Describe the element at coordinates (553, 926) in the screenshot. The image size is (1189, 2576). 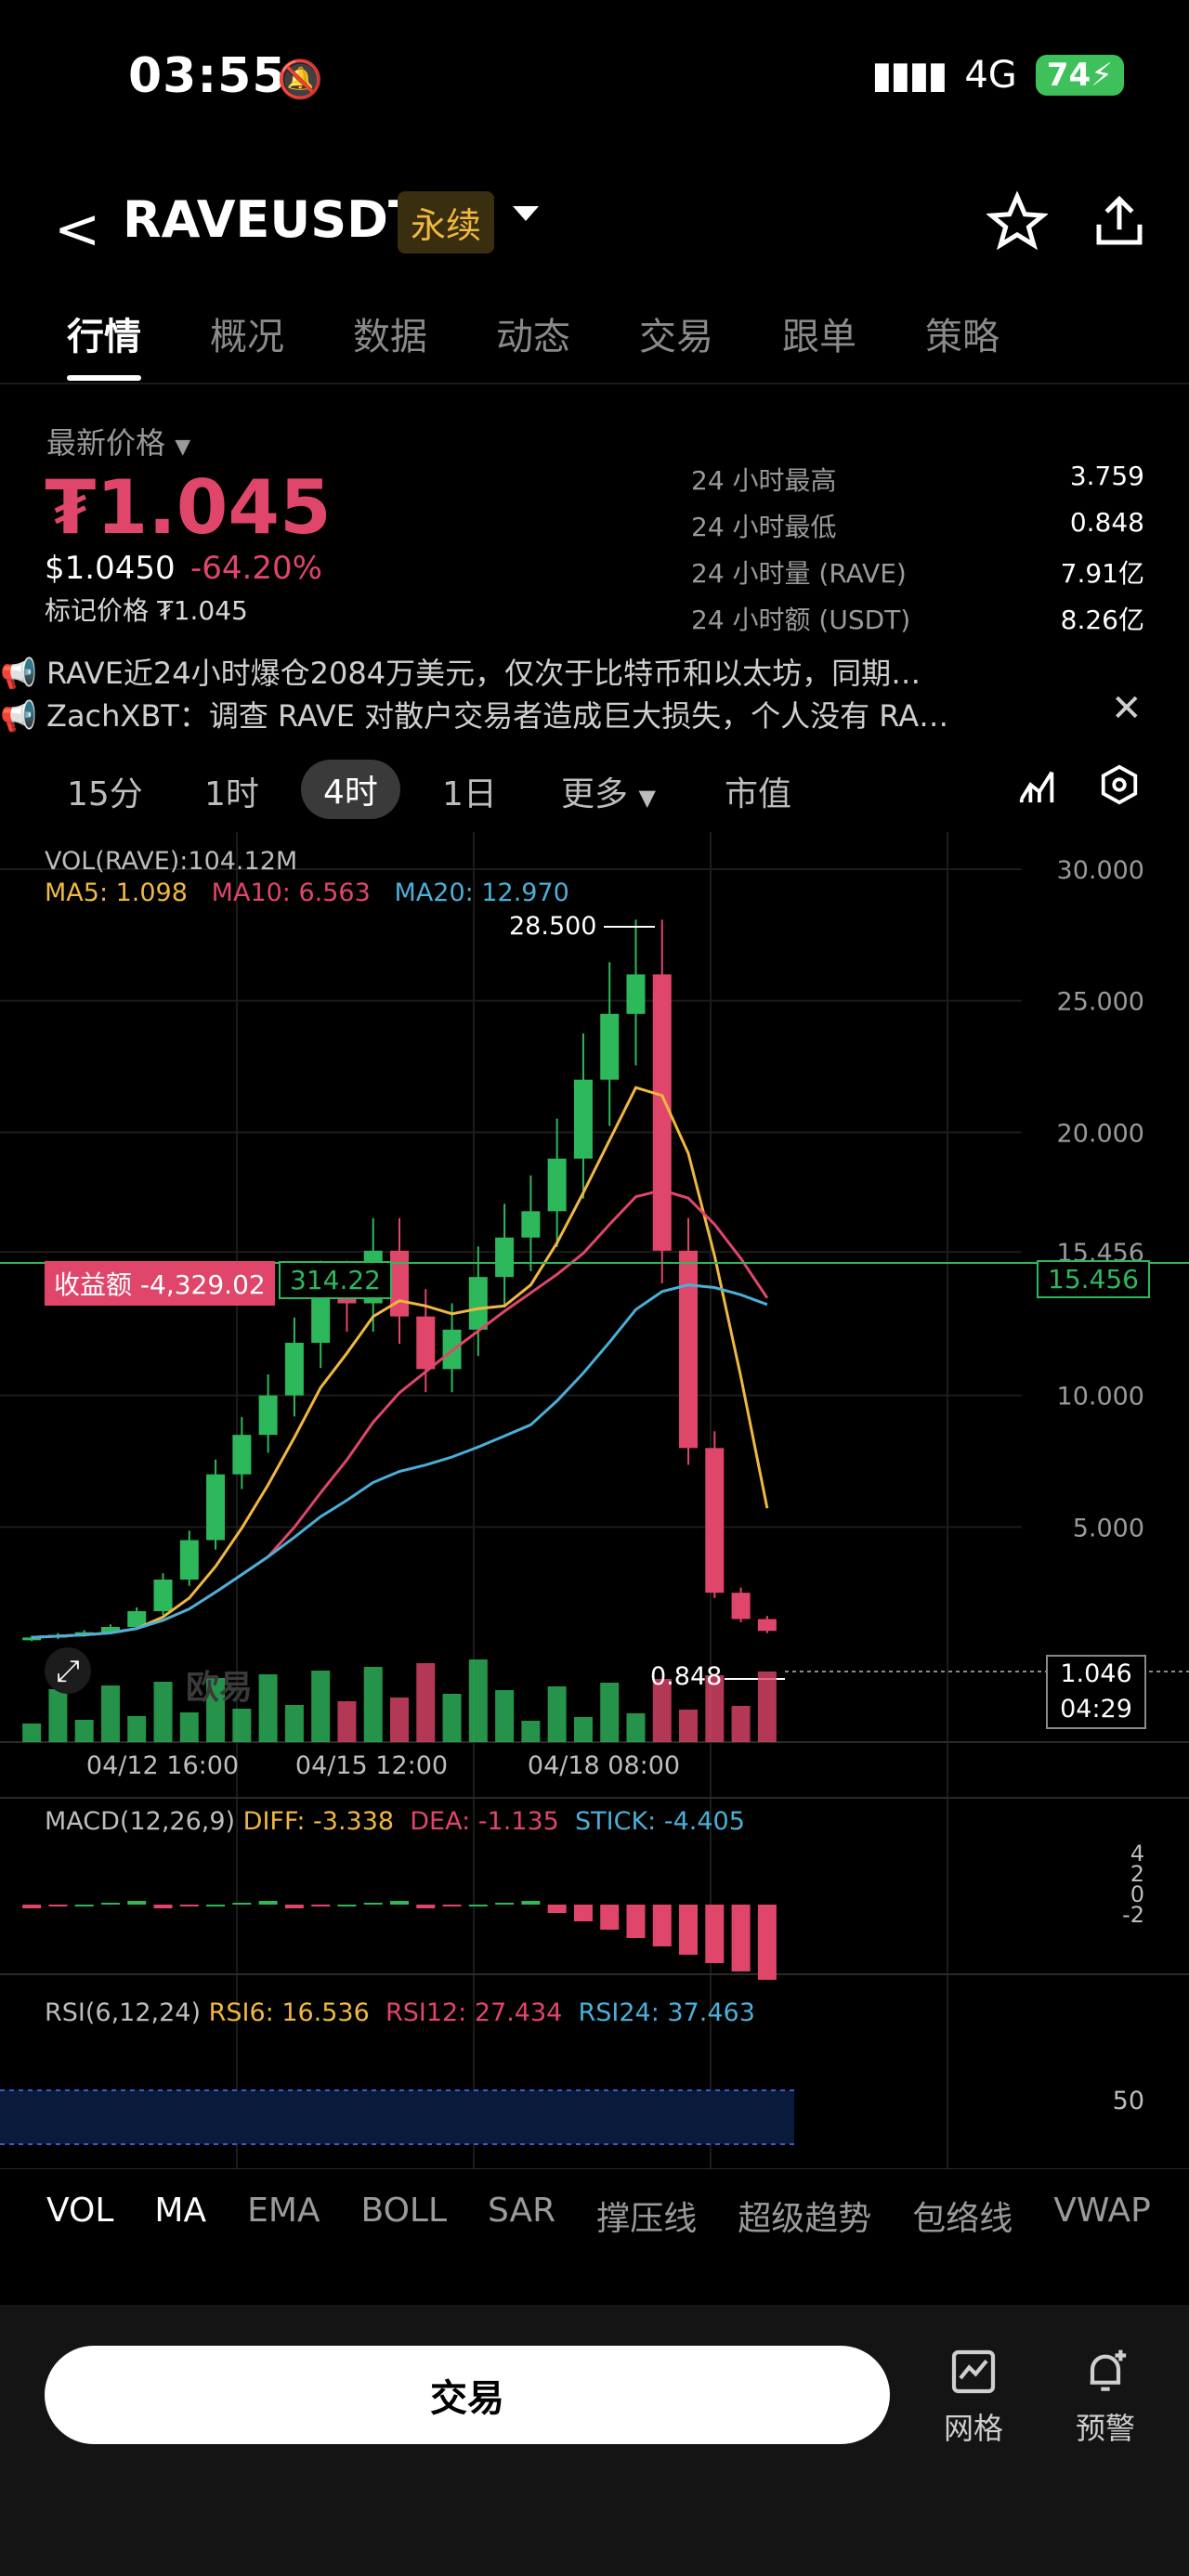
I see `high-marker-label: 28.500` at that location.